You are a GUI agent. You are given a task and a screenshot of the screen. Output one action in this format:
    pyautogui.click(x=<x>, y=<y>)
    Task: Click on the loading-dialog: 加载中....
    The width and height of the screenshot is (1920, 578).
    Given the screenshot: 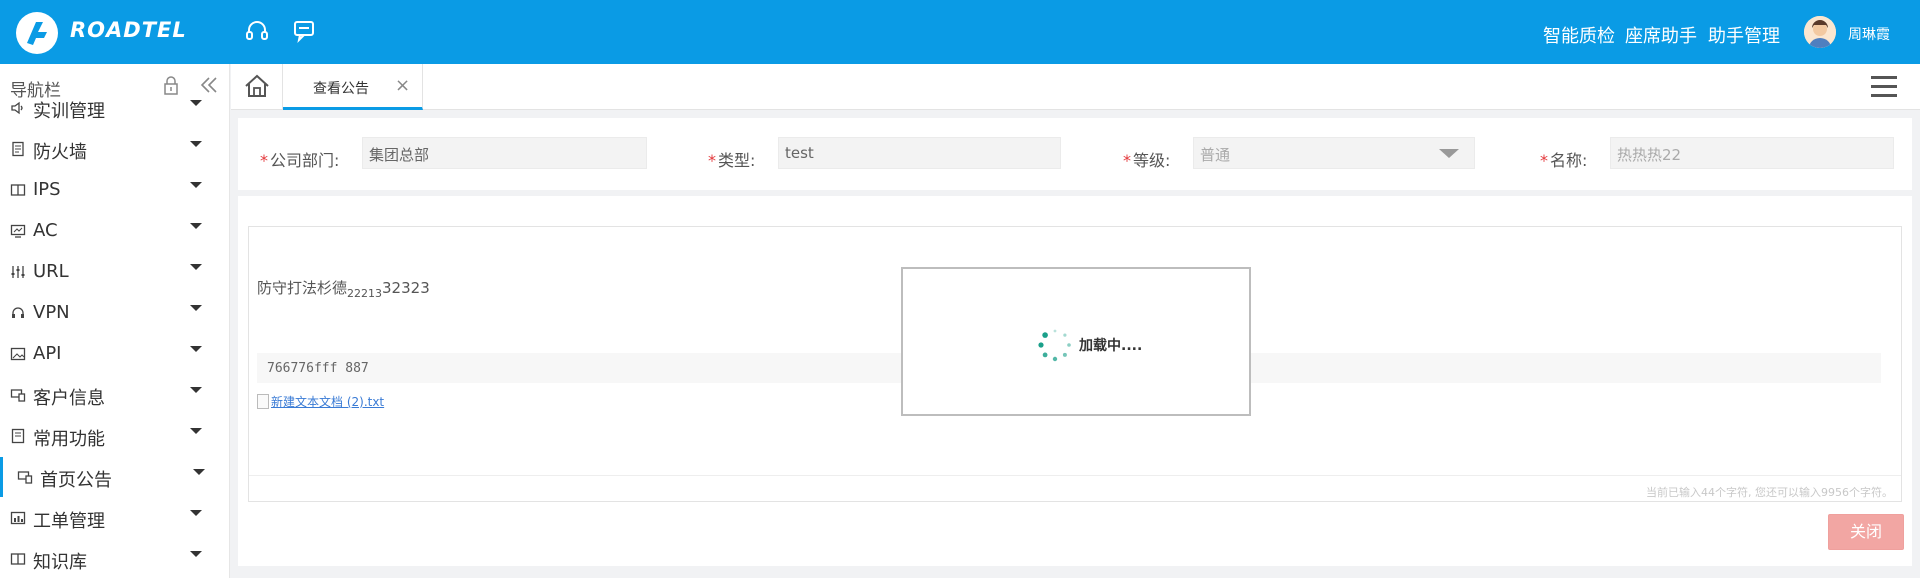 What is the action you would take?
    pyautogui.click(x=1076, y=341)
    